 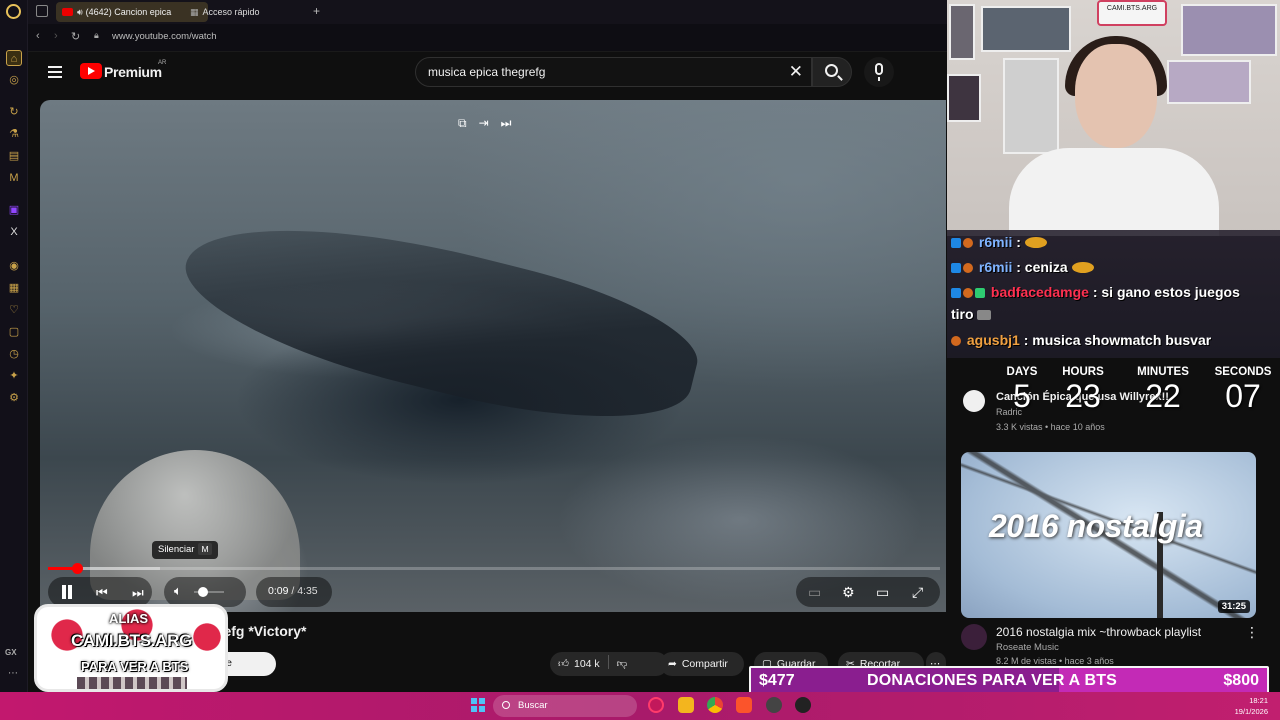 I want to click on youtube-premium-logo: Premium, so click(x=133, y=72).